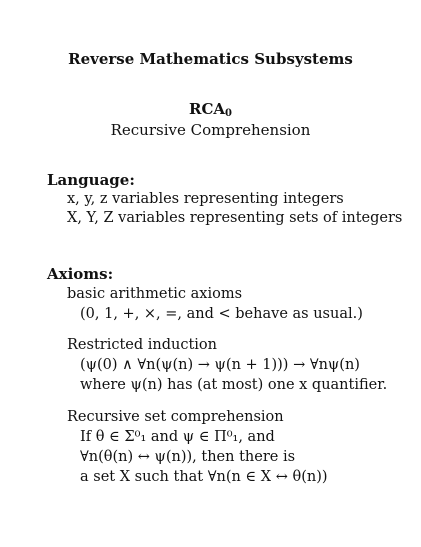 Image resolution: width=421 pixels, height=547 pixels. What do you see at coordinates (210, 130) in the screenshot?
I see `system-description: Recursive Comprehension` at bounding box center [210, 130].